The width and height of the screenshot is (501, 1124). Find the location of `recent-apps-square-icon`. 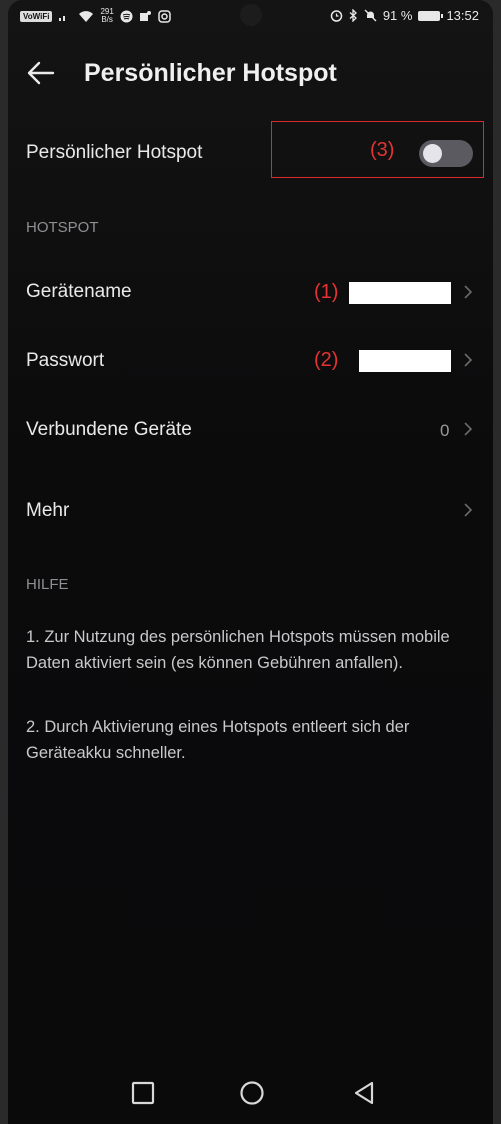

recent-apps-square-icon is located at coordinates (143, 1093).